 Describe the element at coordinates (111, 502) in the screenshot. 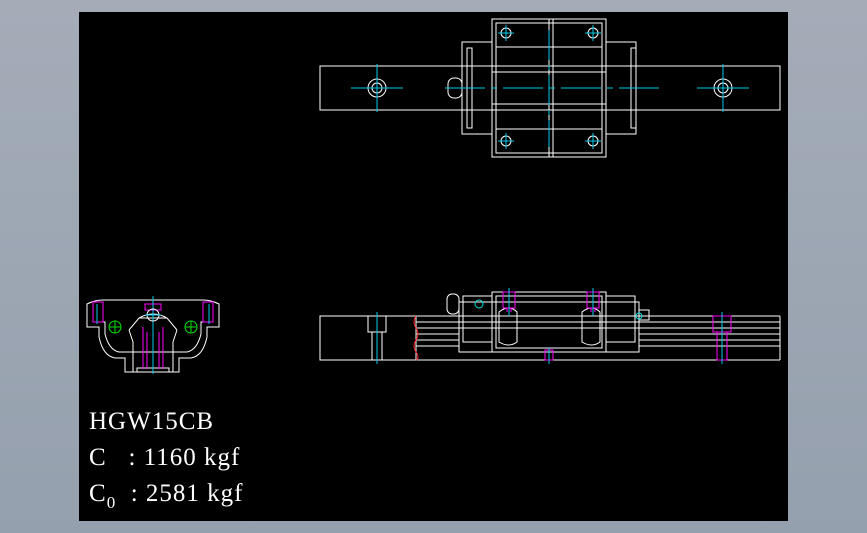

I see `static-load-subscript: 0` at that location.